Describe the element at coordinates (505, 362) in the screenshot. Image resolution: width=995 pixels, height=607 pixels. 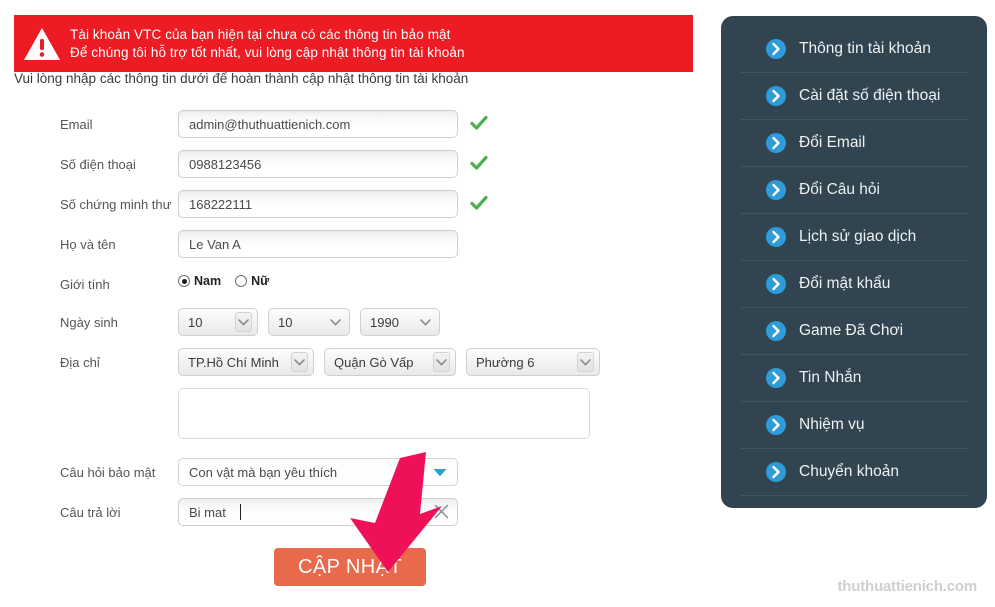
I see `address-ward-value: Phường 6` at that location.